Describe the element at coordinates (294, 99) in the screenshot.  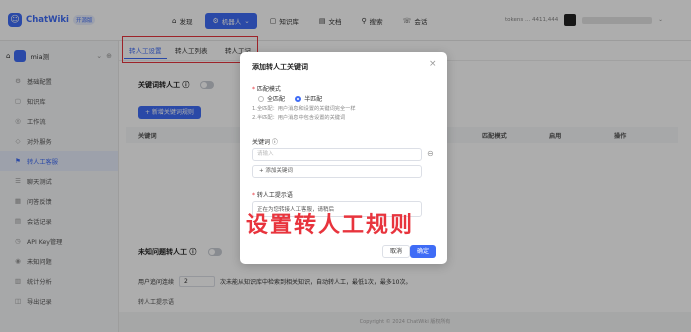
I see `match-mode-radios: 全匹配 半匹配` at that location.